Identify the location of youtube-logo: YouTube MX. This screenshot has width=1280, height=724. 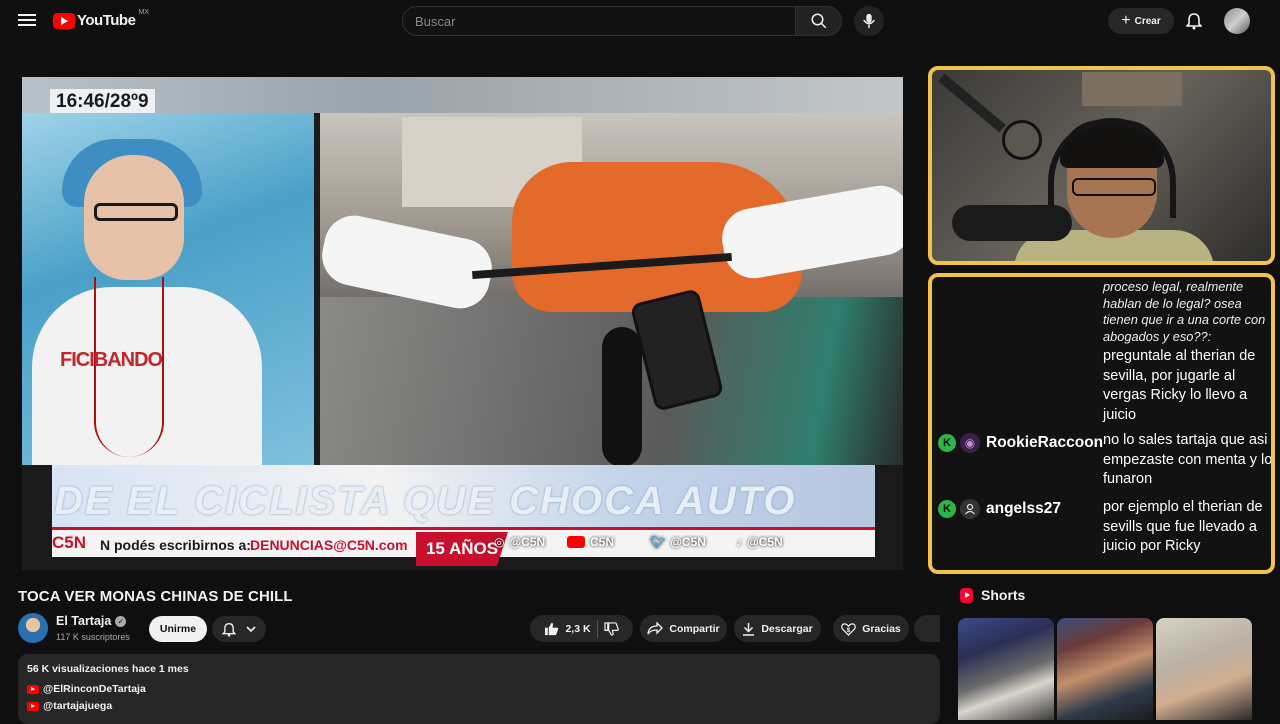
(101, 19).